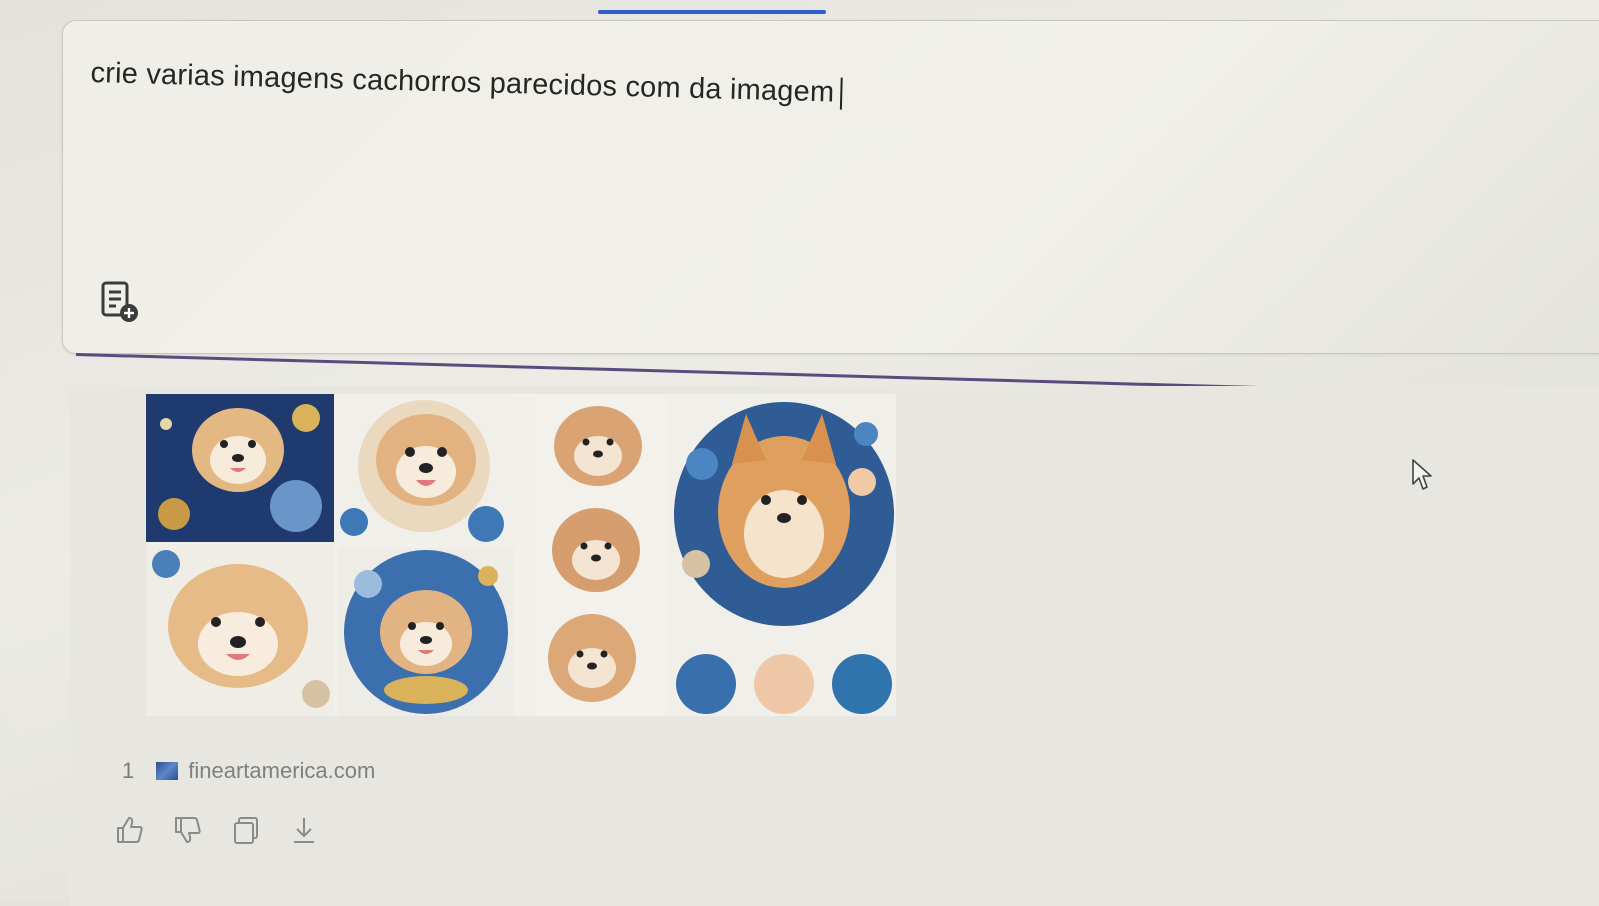  I want to click on source-index: 1, so click(128, 770).